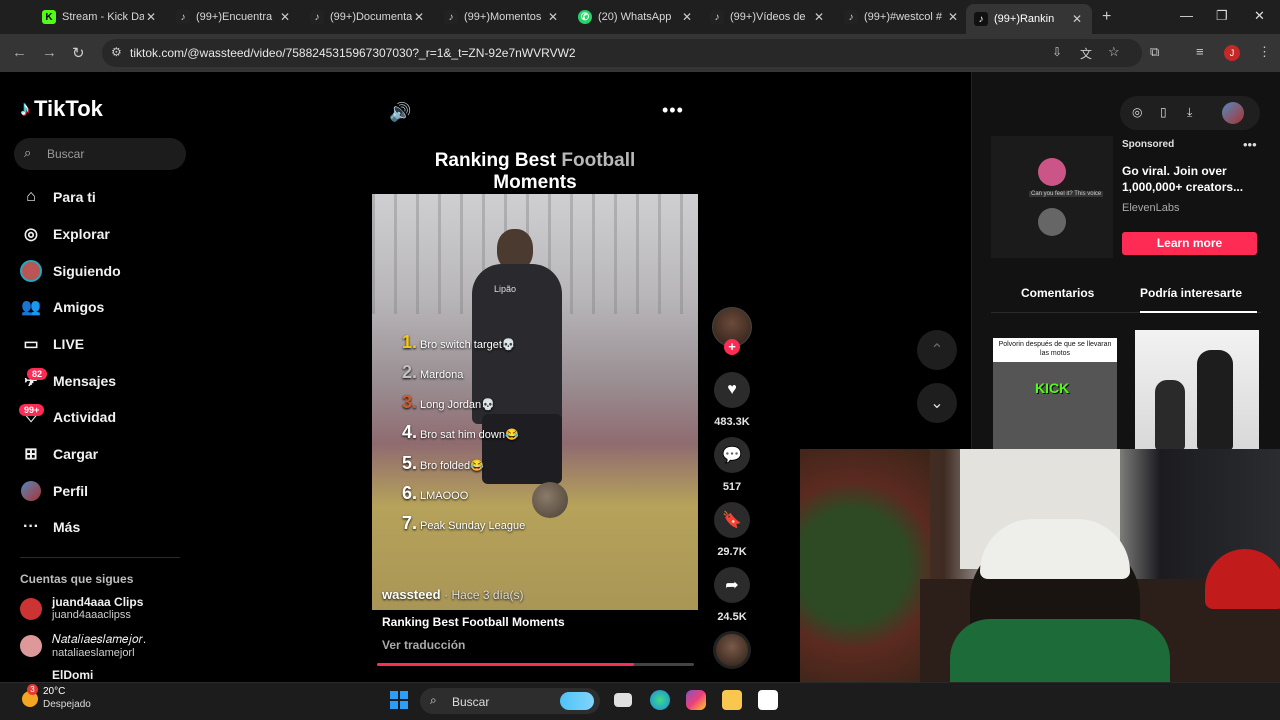 The width and height of the screenshot is (1280, 720). I want to click on browser-tab: K Stream - Kick Da ✕, so click(100, 17).